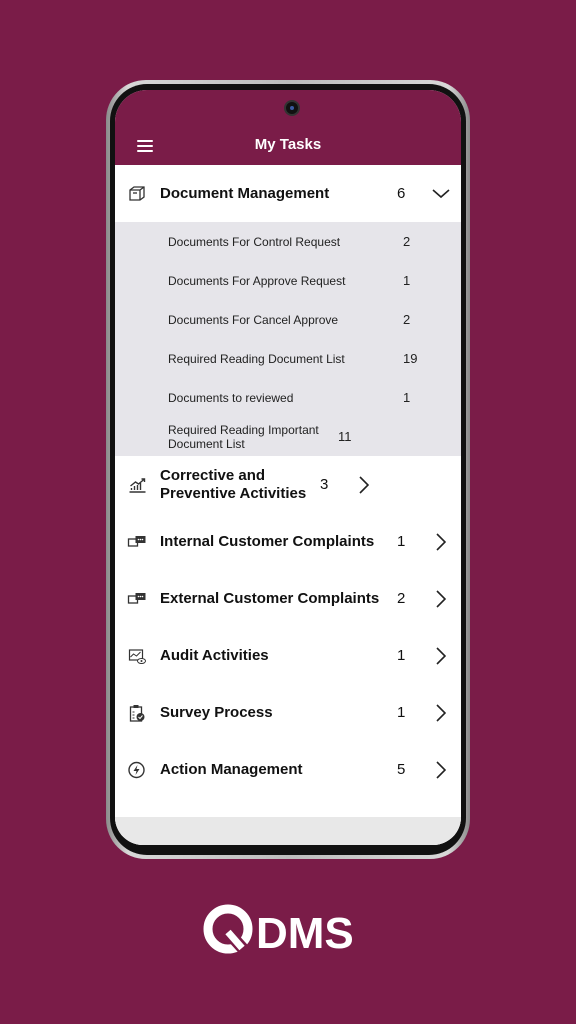 The image size is (576, 1024). Describe the element at coordinates (137, 194) in the screenshot. I see `box-icon` at that location.